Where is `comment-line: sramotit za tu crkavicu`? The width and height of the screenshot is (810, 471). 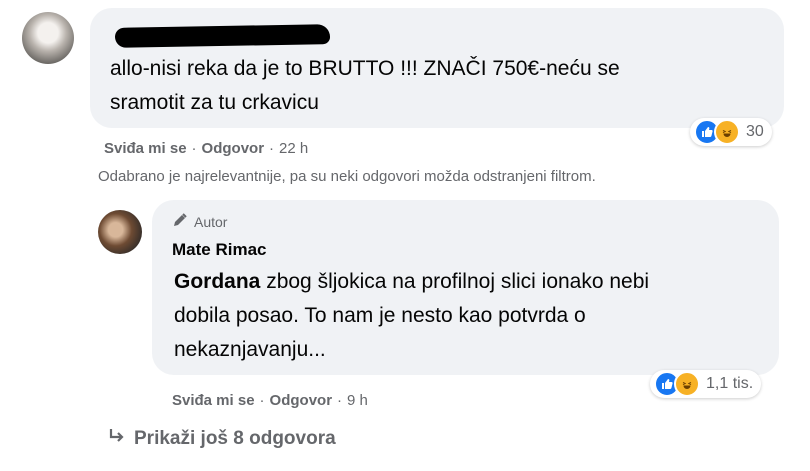
comment-line: sramotit za tu crkavicu is located at coordinates (214, 102).